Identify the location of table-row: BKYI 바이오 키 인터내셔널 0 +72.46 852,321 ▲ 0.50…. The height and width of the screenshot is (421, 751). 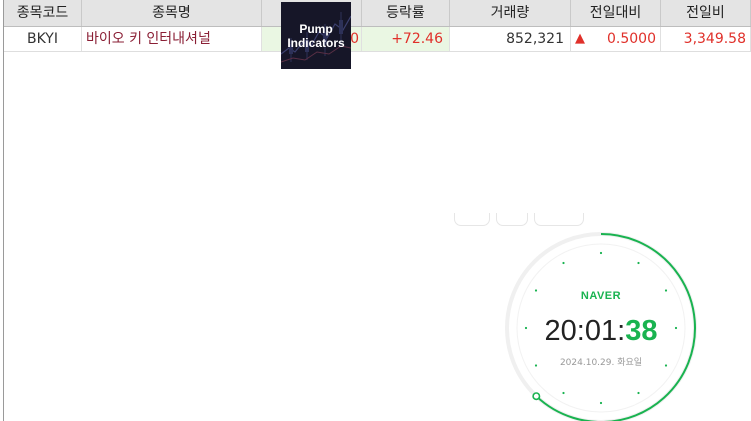
(377, 39).